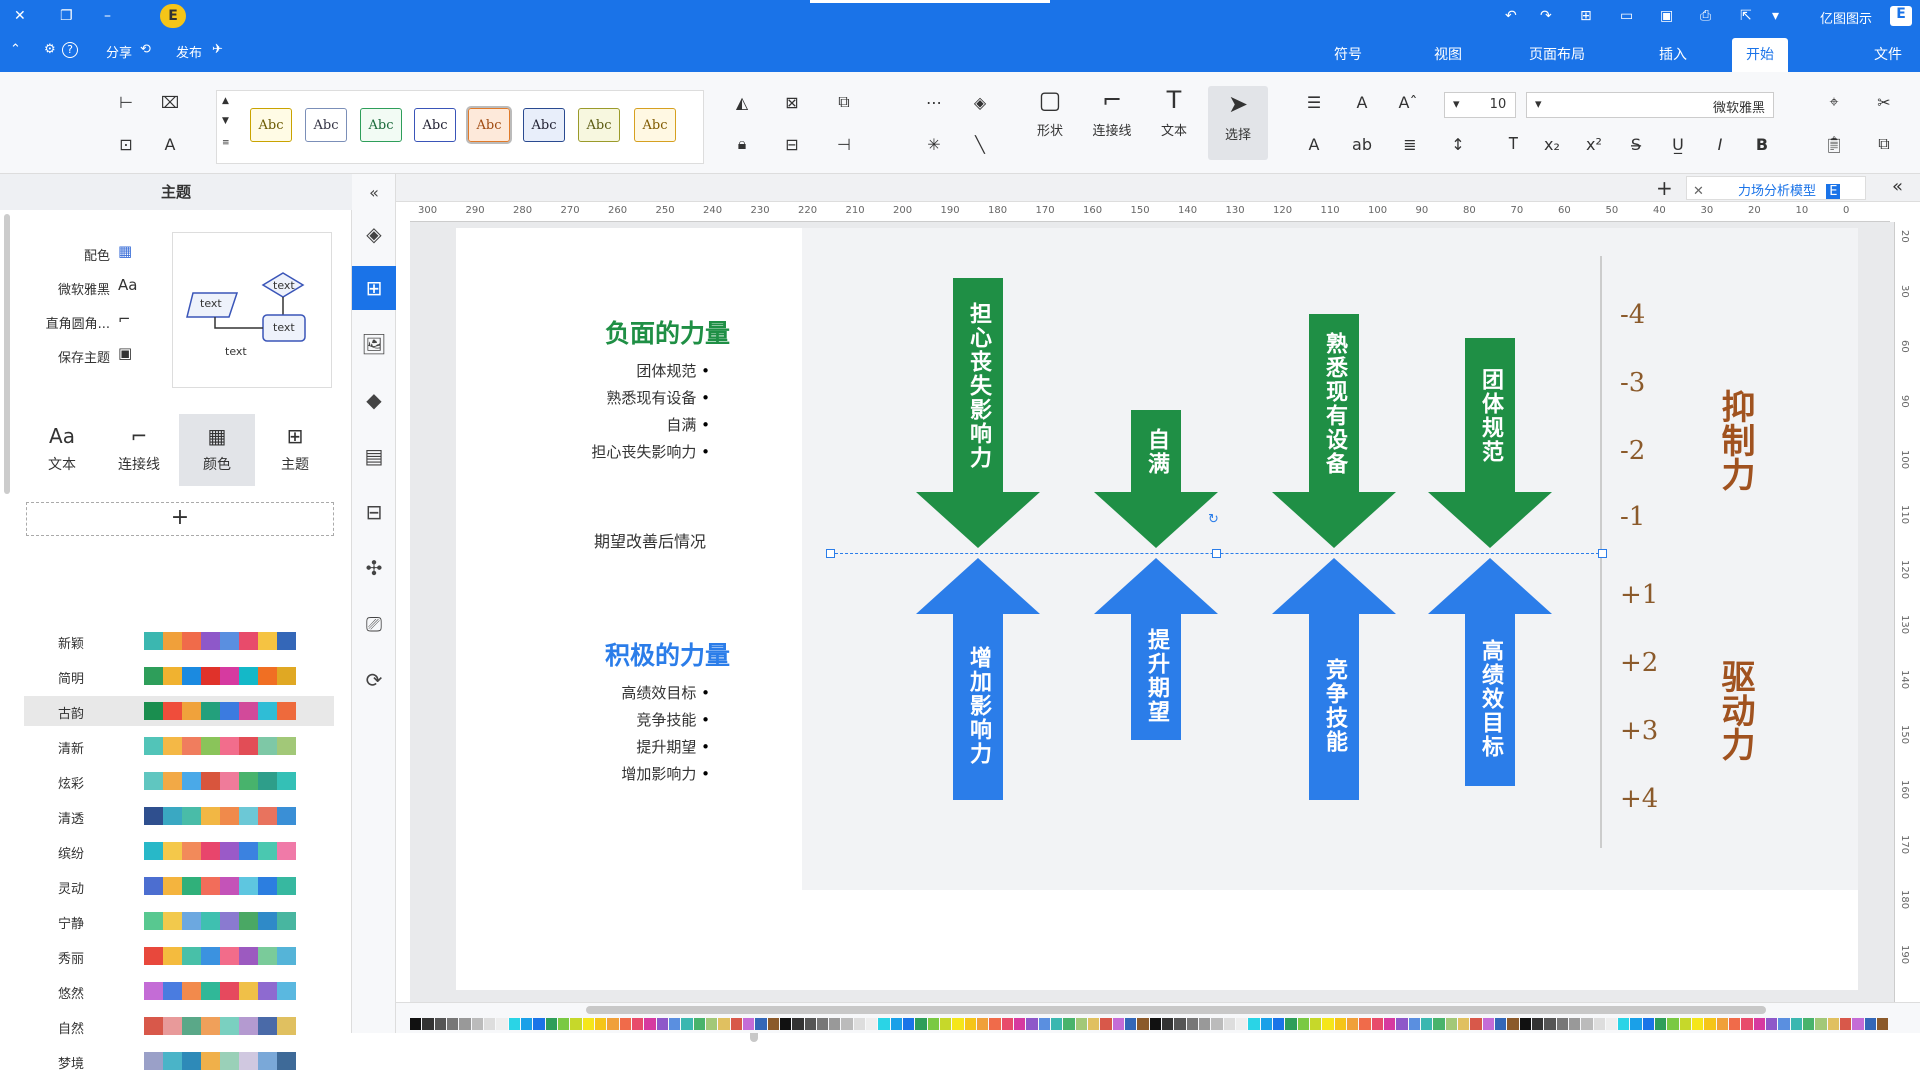 Image resolution: width=1920 pixels, height=1076 pixels. What do you see at coordinates (126, 102) in the screenshot?
I see `align-icon: ⊢` at bounding box center [126, 102].